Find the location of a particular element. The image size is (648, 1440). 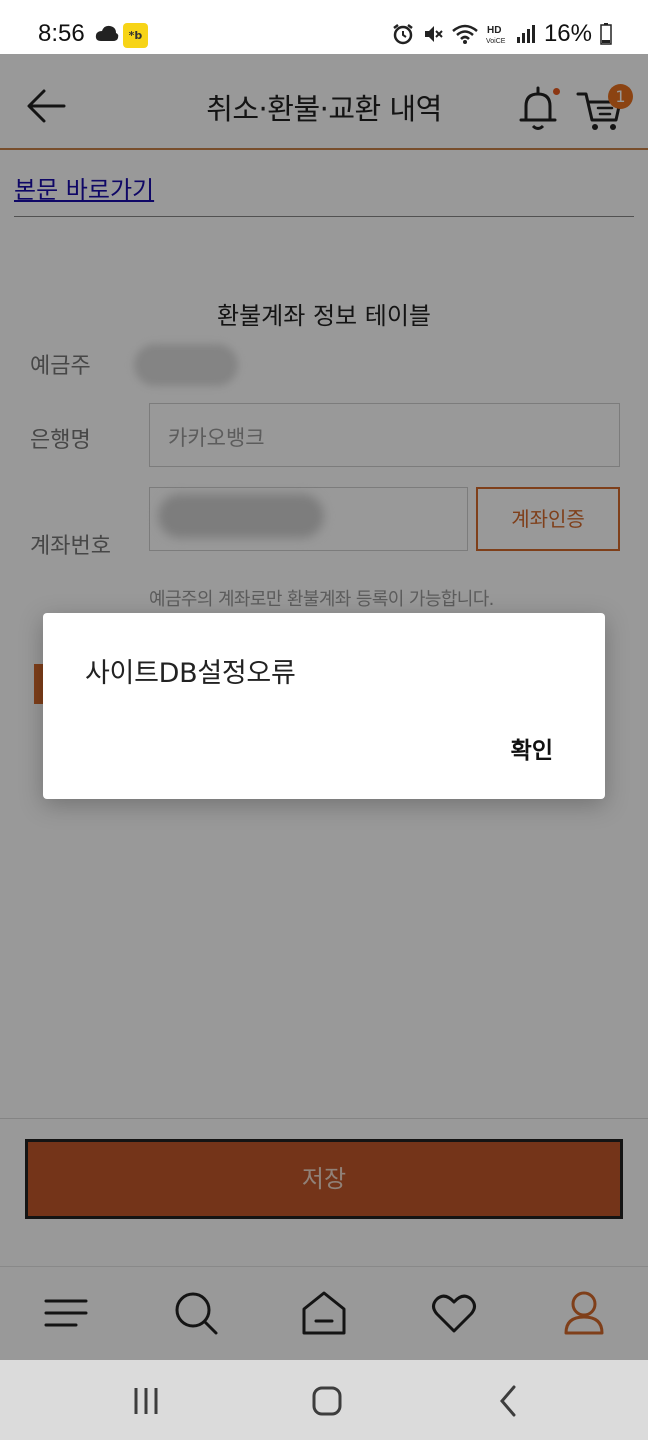

mute-icon is located at coordinates (433, 34).